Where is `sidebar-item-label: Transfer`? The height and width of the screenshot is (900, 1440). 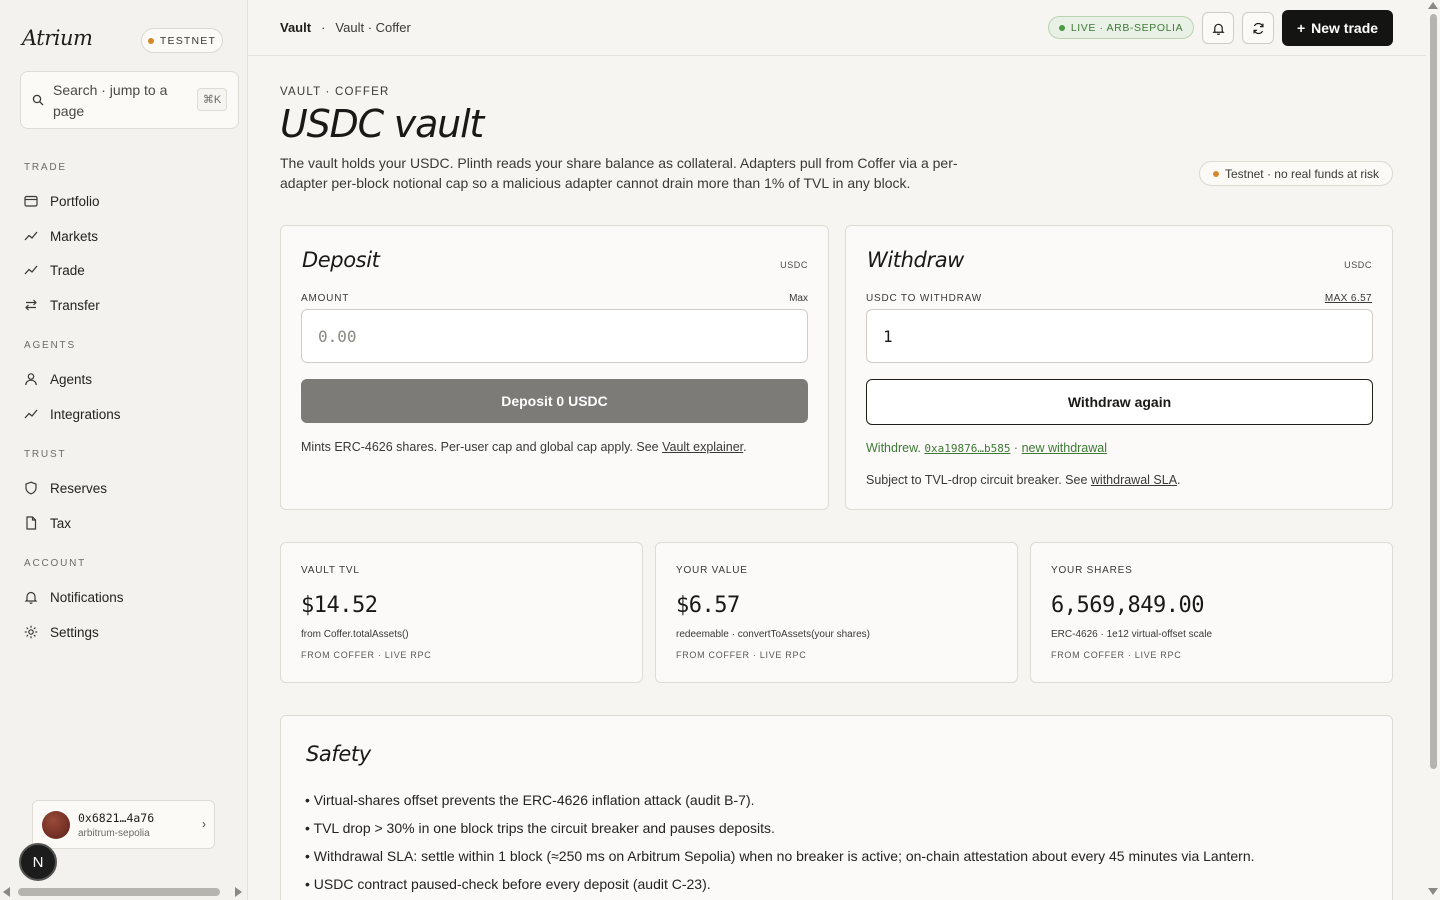
sidebar-item-label: Transfer is located at coordinates (75, 305).